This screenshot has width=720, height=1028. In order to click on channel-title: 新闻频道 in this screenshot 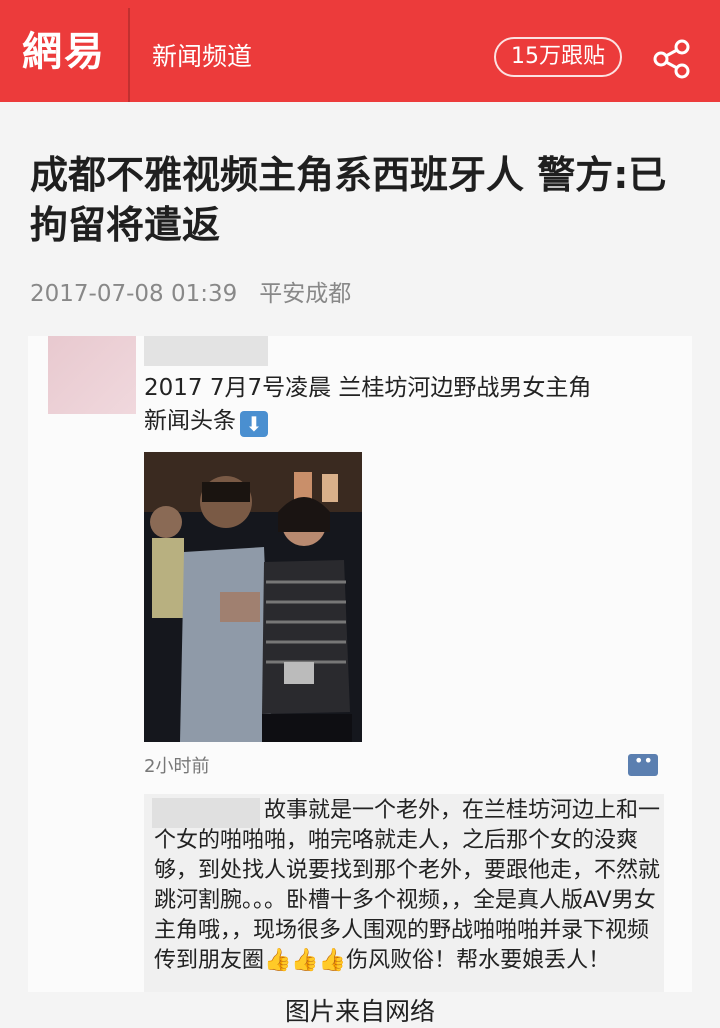, I will do `click(202, 57)`.